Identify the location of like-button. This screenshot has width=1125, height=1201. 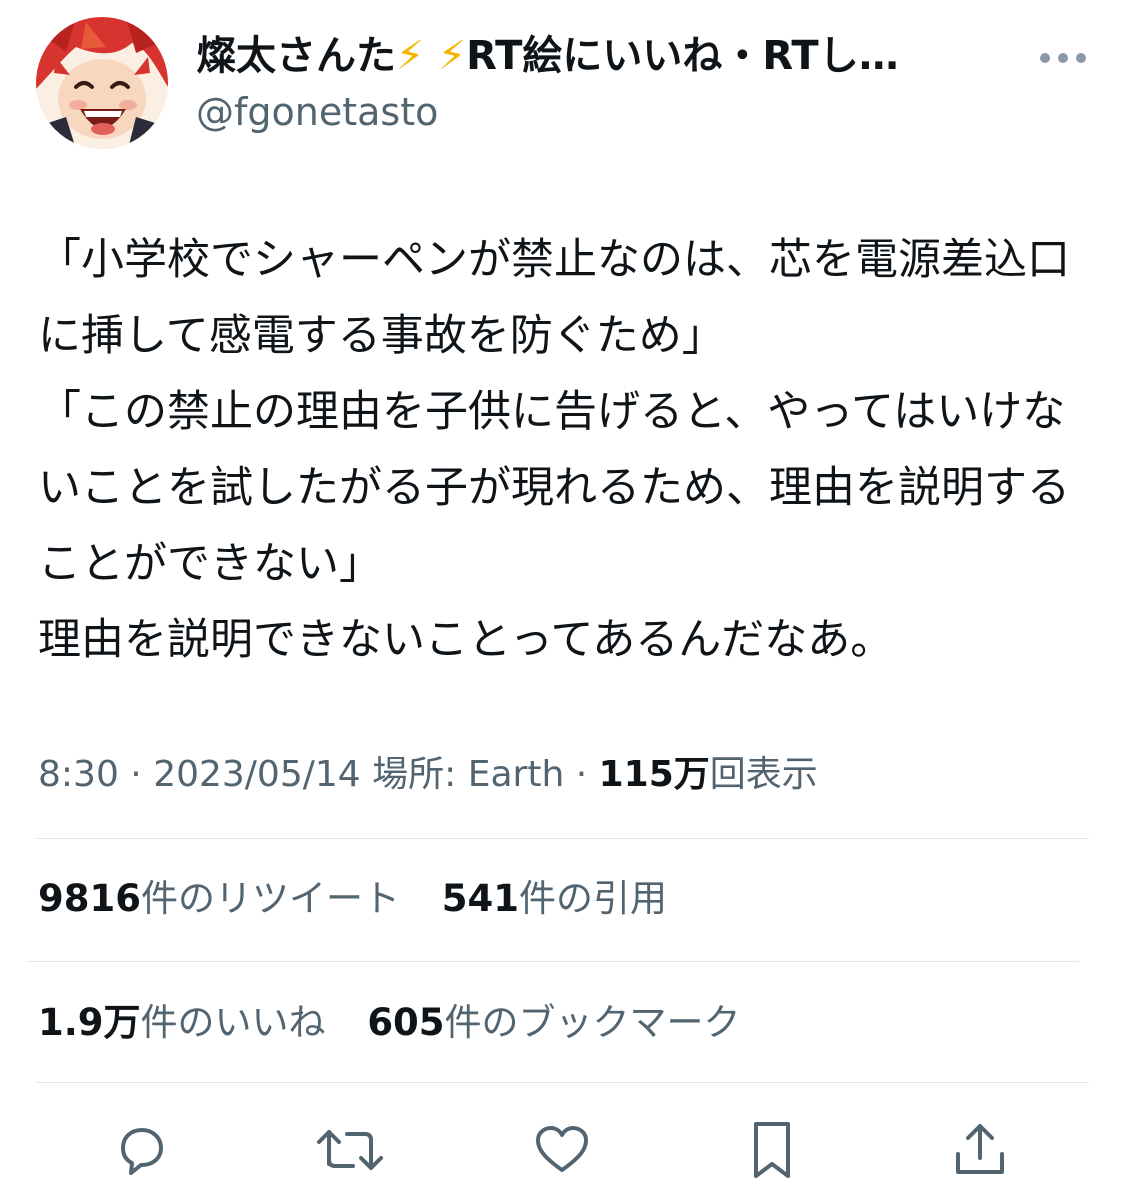
(562, 1150).